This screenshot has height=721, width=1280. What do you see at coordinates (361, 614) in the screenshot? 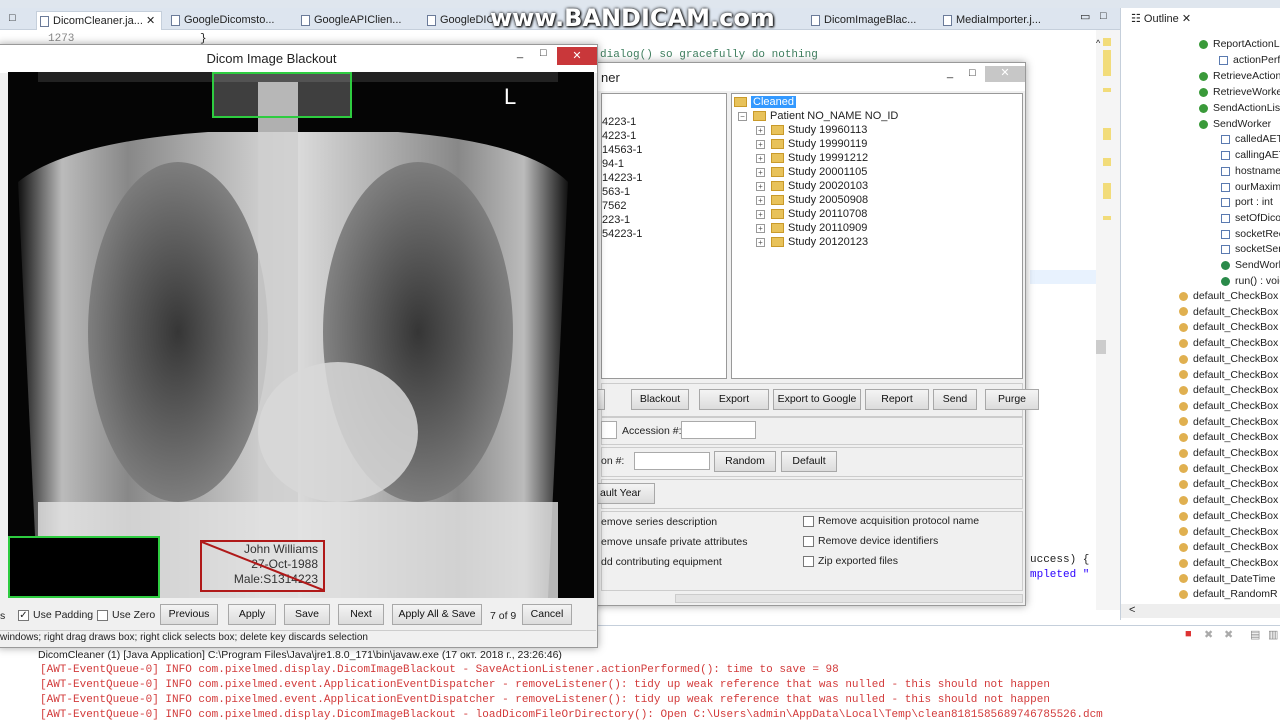
I see `next-button: Next` at bounding box center [361, 614].